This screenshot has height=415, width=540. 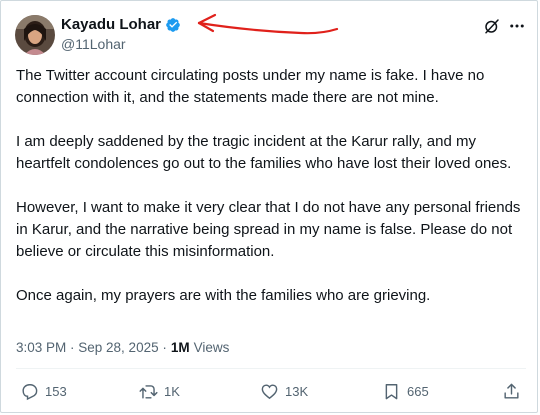 I want to click on action-bar: 153 1K 13K 665, so click(x=271, y=394).